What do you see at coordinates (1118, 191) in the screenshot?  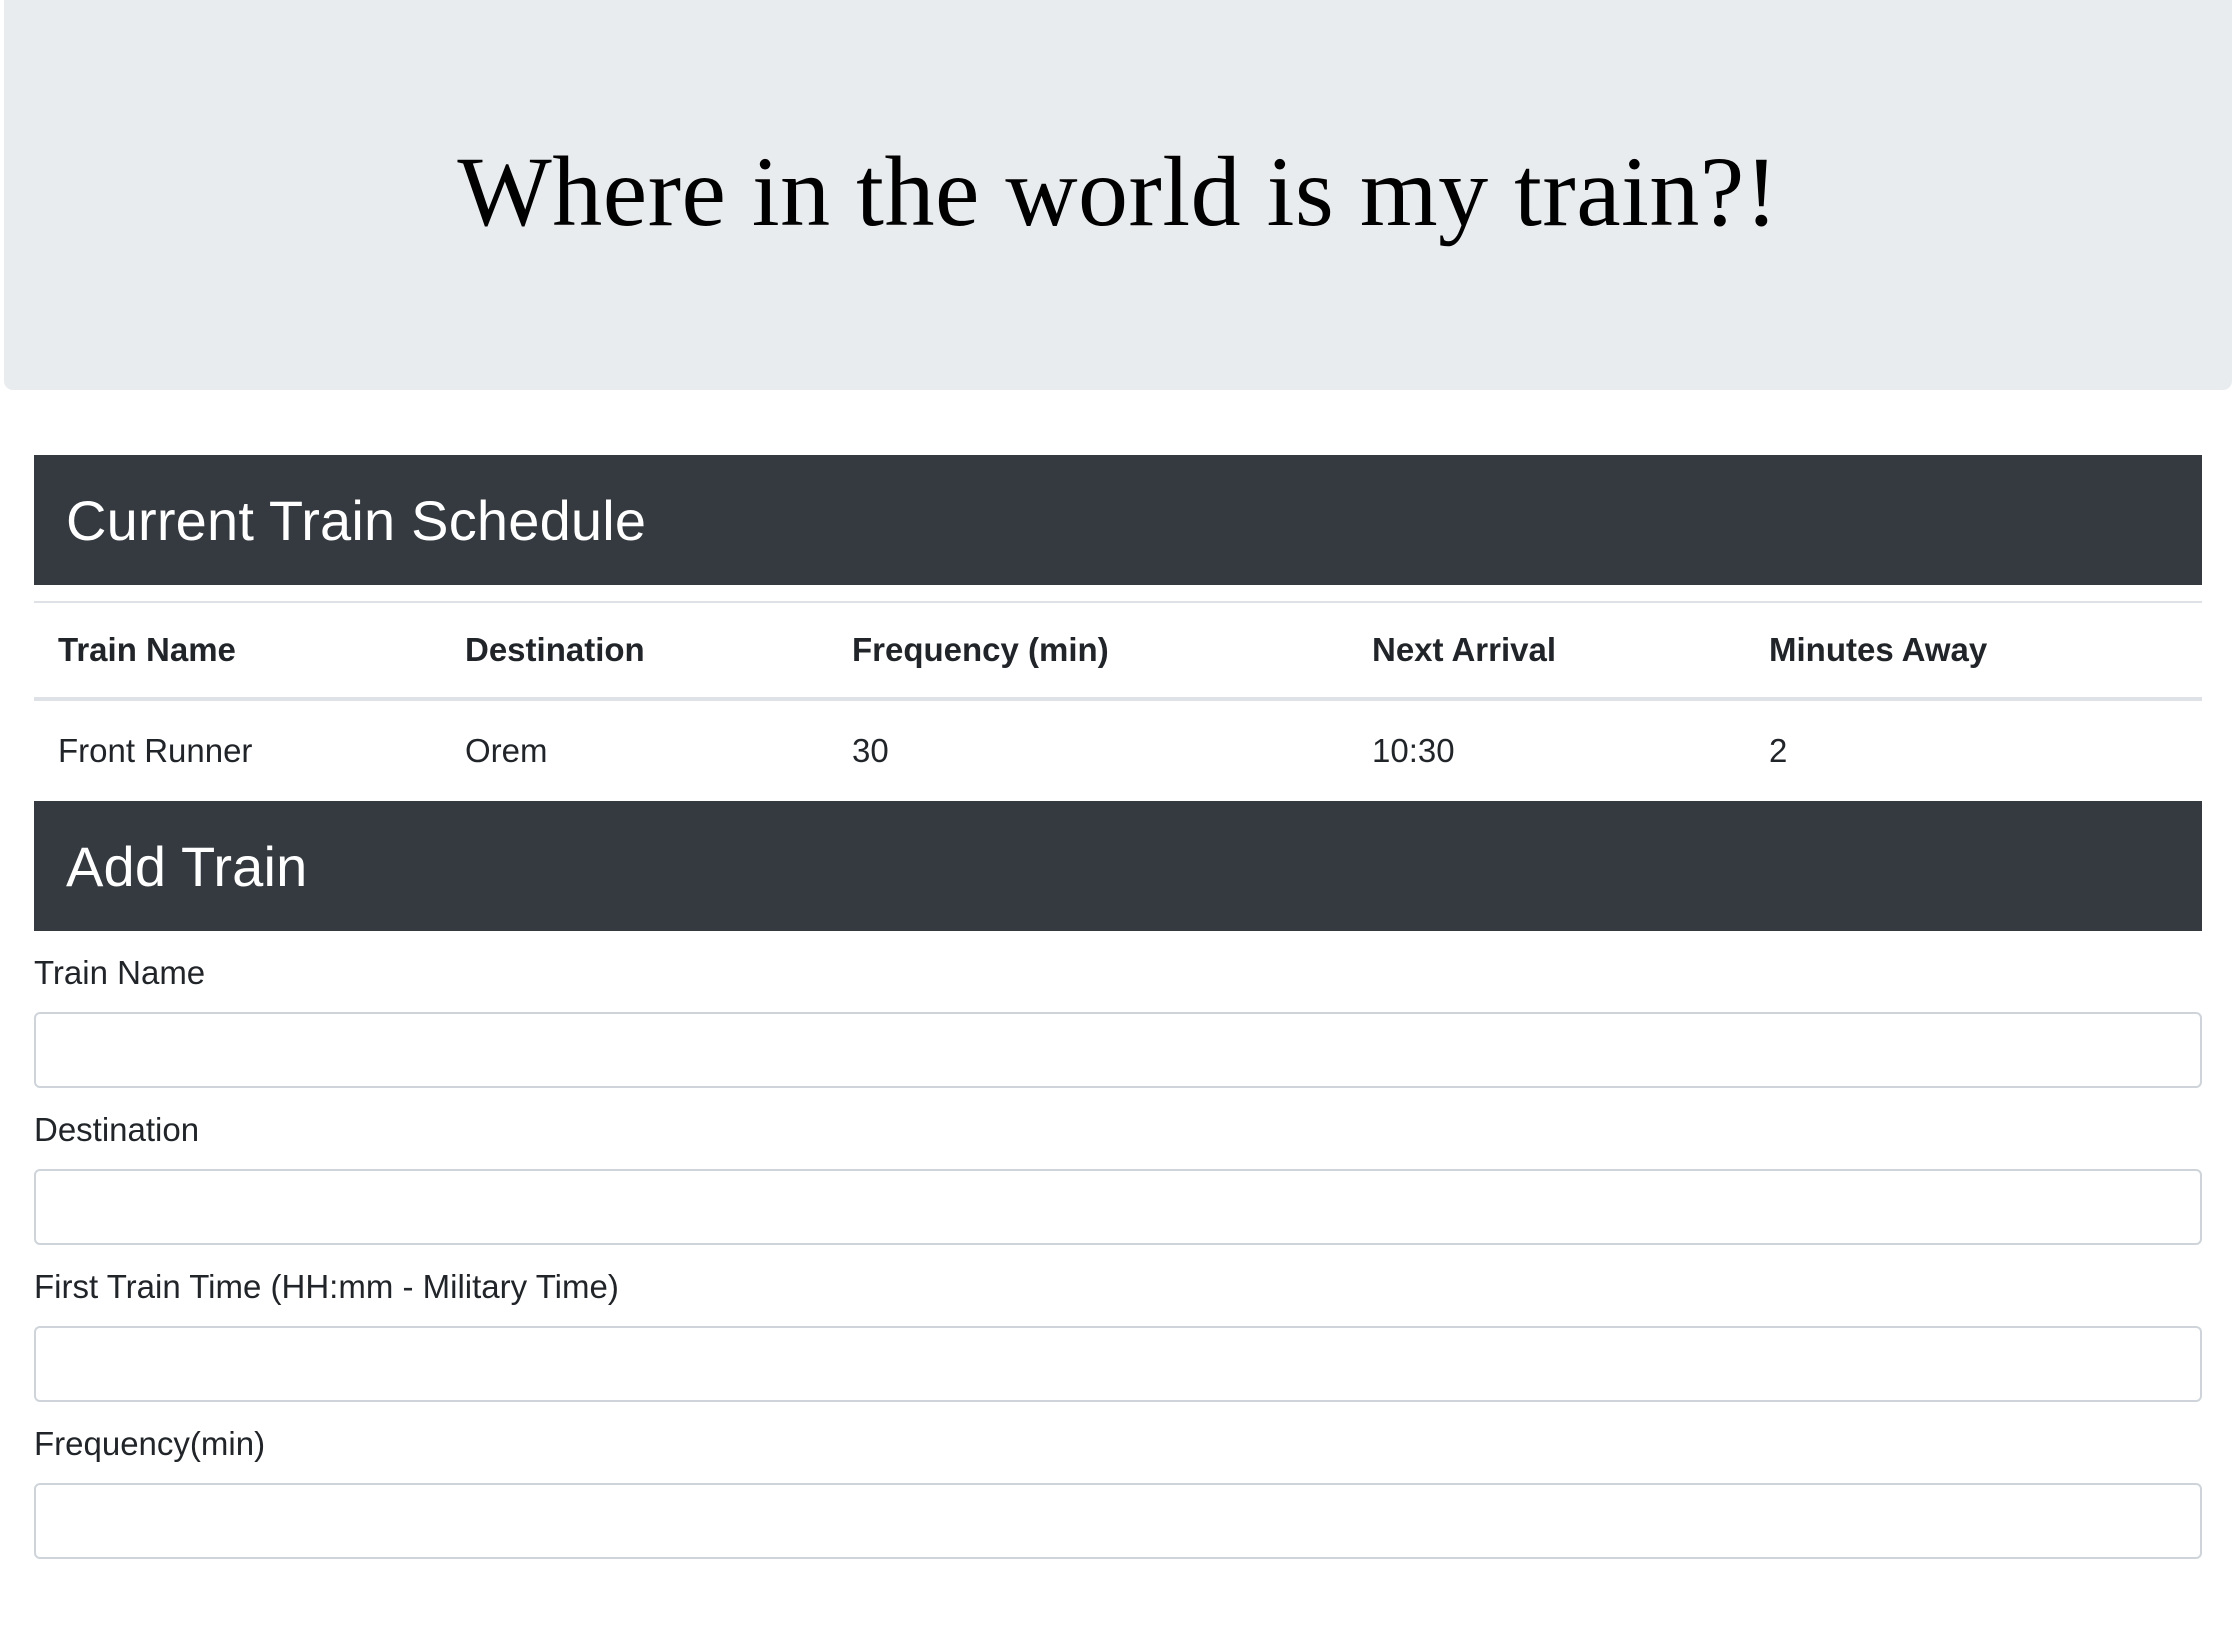 I see `page-title: Where in the world is my train?!` at bounding box center [1118, 191].